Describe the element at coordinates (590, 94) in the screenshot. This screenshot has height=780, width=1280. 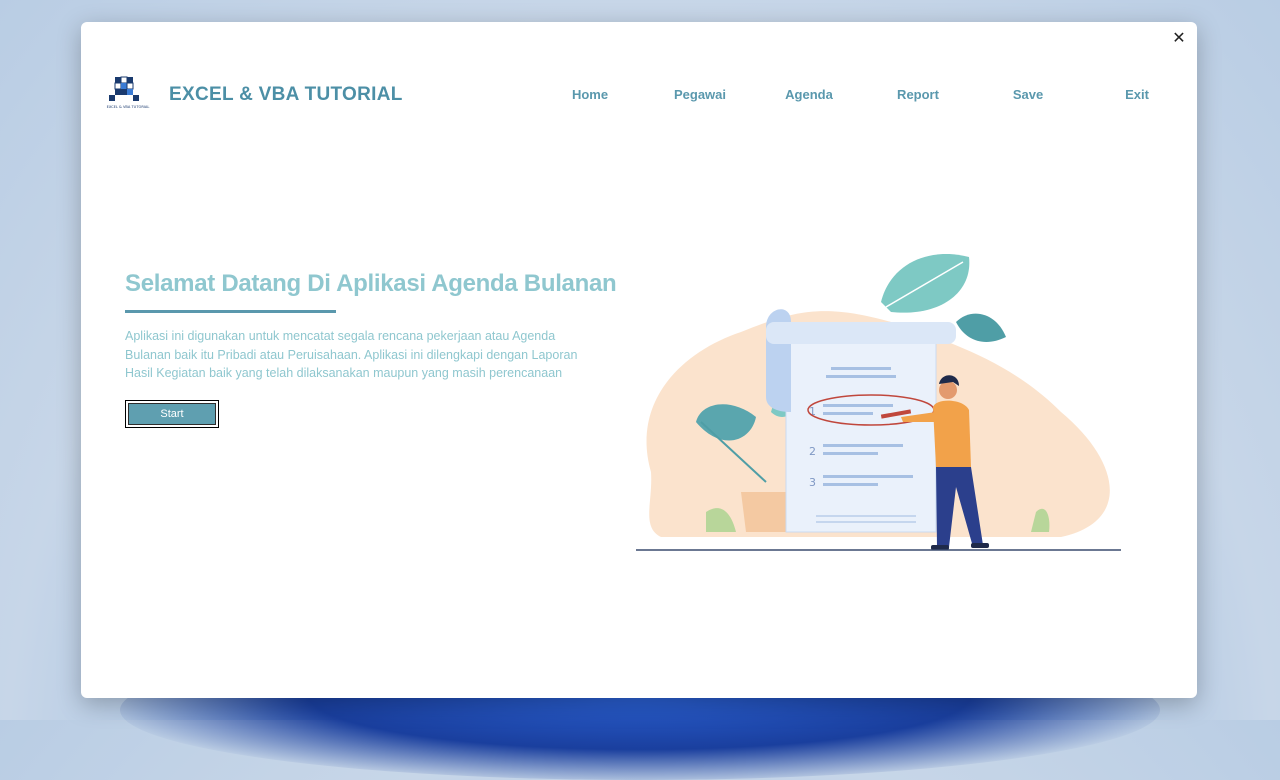
I see `nav-home: Home` at that location.